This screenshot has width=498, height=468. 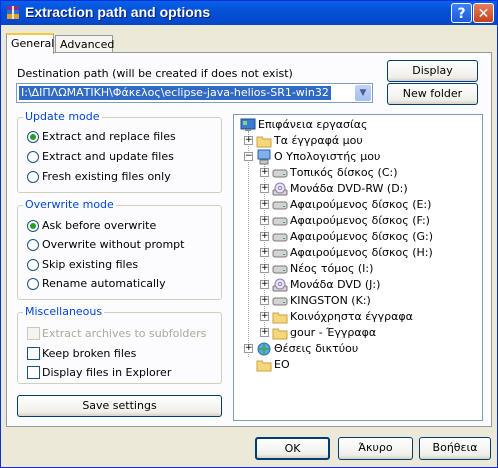 I want to click on tree-item-drive-f: + Αφαιρούμενος δίσκος (F:), so click(x=358, y=221).